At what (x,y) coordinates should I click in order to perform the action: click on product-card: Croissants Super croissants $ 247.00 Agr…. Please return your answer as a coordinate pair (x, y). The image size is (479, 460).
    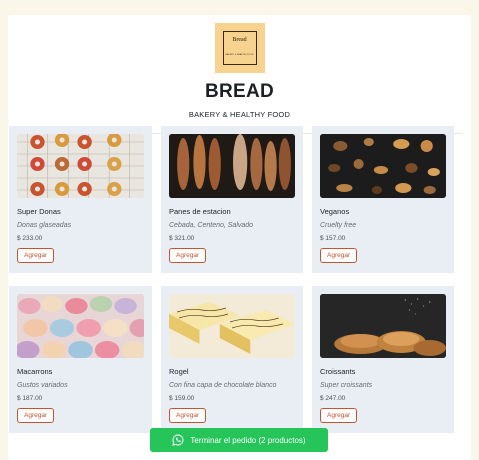
    Looking at the image, I should click on (383, 359).